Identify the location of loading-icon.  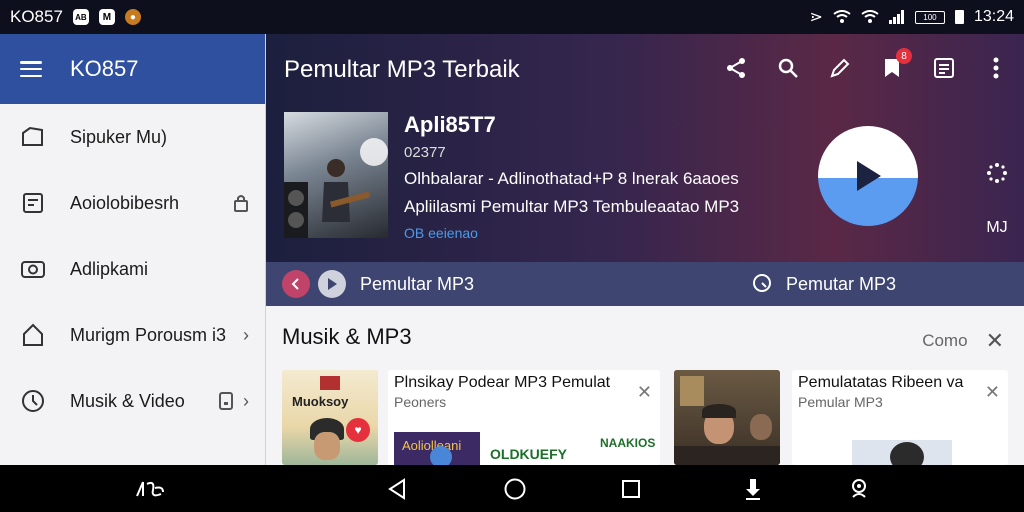
(997, 175).